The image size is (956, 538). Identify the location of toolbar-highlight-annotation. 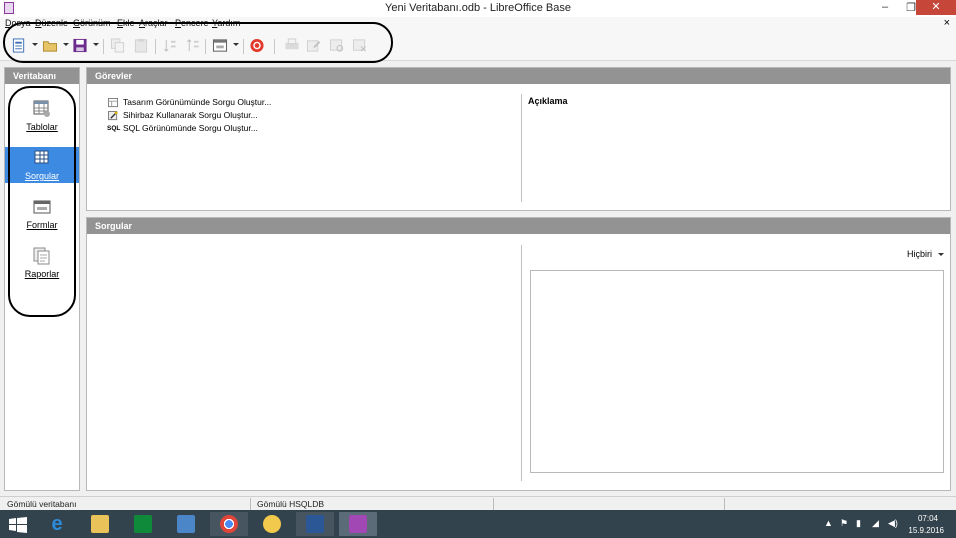
(198, 42).